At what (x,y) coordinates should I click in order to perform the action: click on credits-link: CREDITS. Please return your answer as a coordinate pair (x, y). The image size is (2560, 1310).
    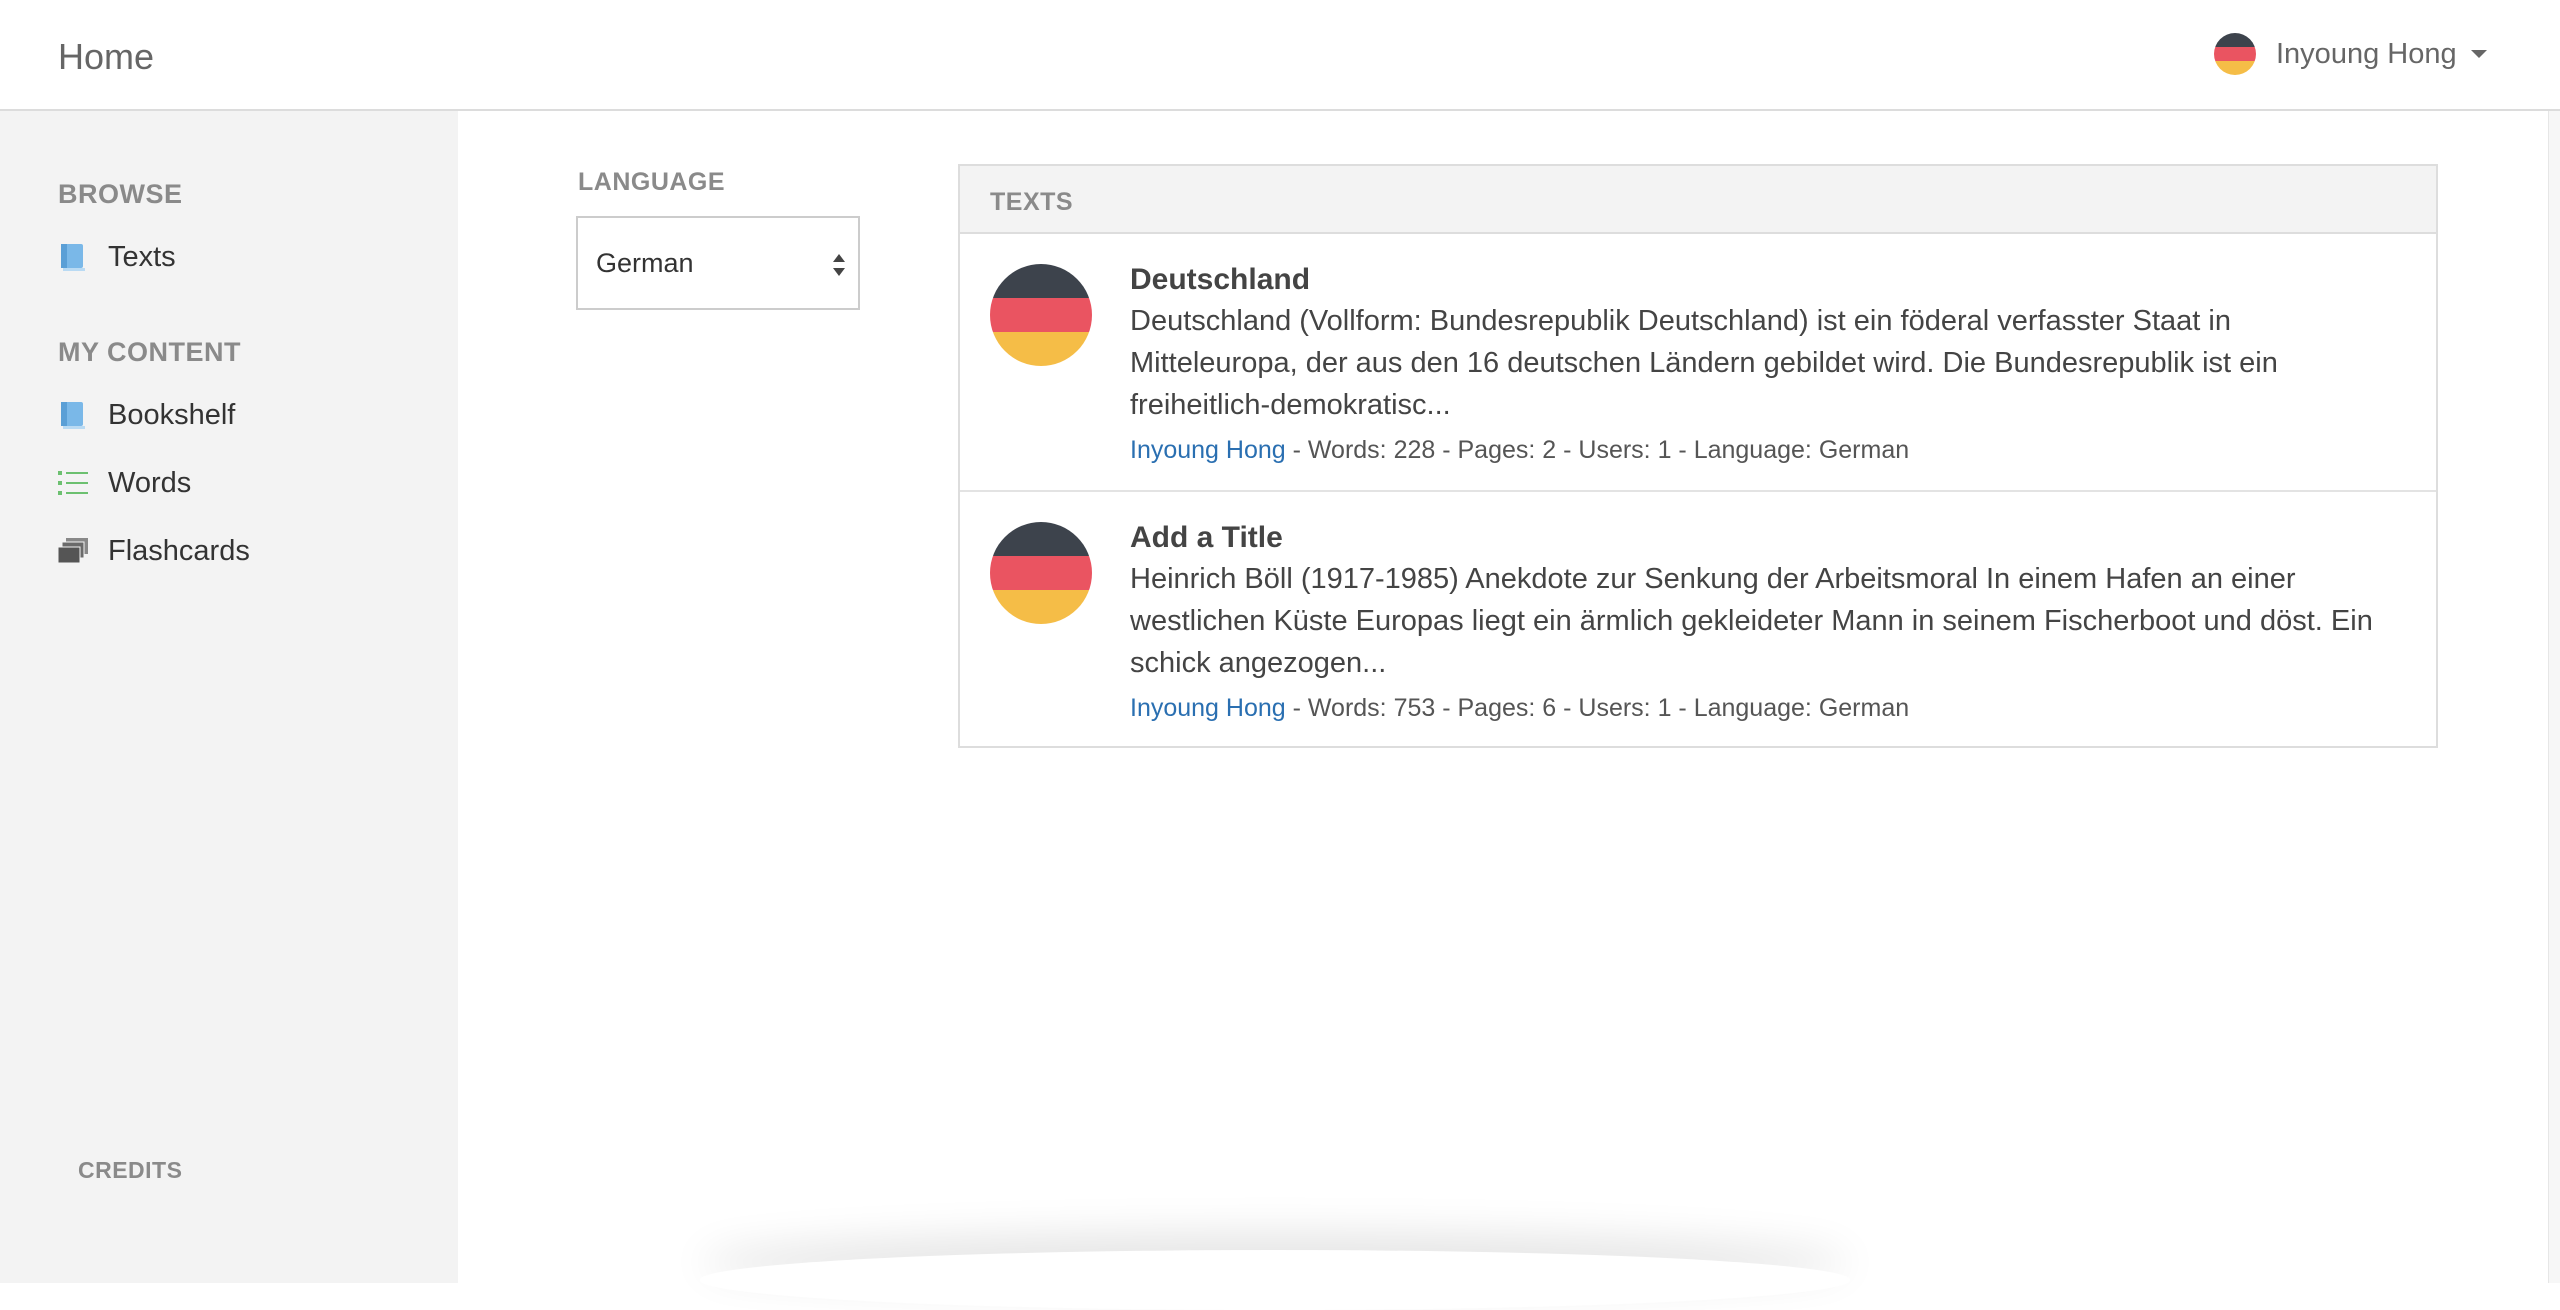
    Looking at the image, I should click on (130, 1170).